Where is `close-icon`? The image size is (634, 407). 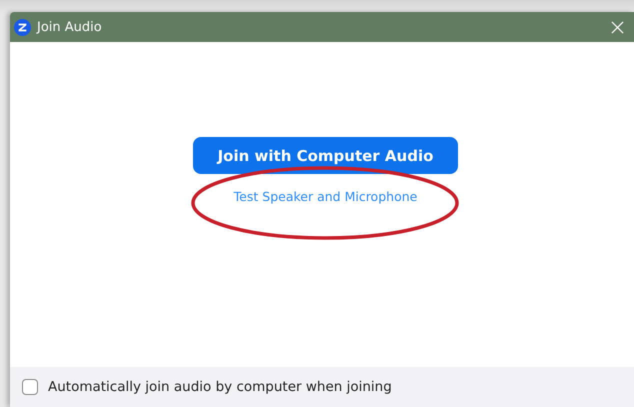
close-icon is located at coordinates (617, 27).